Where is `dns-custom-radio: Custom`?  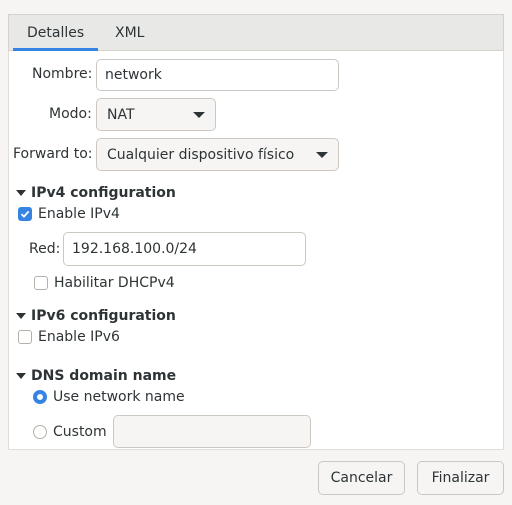 dns-custom-radio: Custom is located at coordinates (70, 432).